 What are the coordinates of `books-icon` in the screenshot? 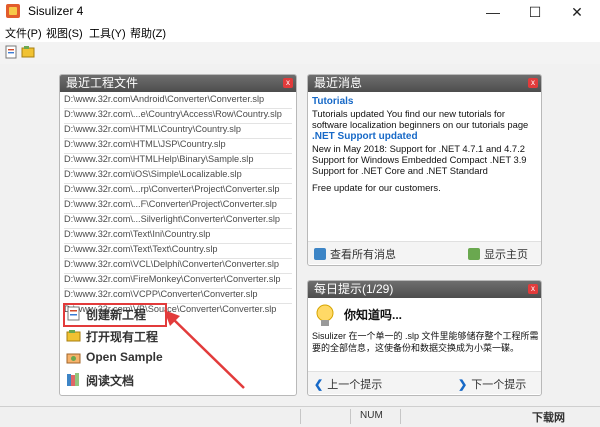 It's located at (73, 379).